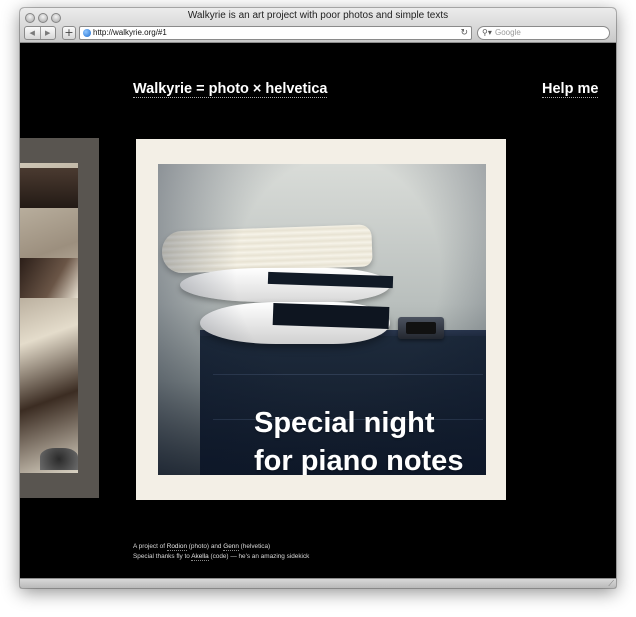  Describe the element at coordinates (359, 460) in the screenshot. I see `caption-line-2: for piano notes` at that location.